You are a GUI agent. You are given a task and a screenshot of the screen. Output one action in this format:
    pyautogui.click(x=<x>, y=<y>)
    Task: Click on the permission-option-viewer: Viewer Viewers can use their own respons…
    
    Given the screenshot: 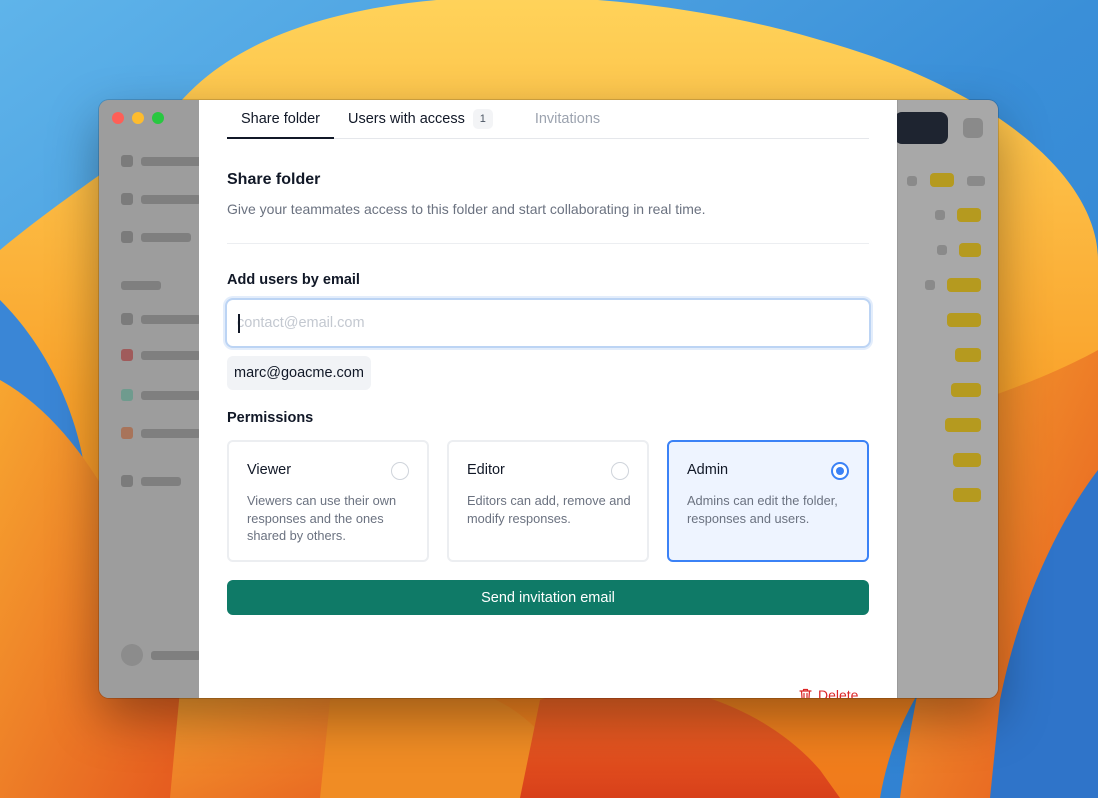 What is the action you would take?
    pyautogui.click(x=328, y=501)
    